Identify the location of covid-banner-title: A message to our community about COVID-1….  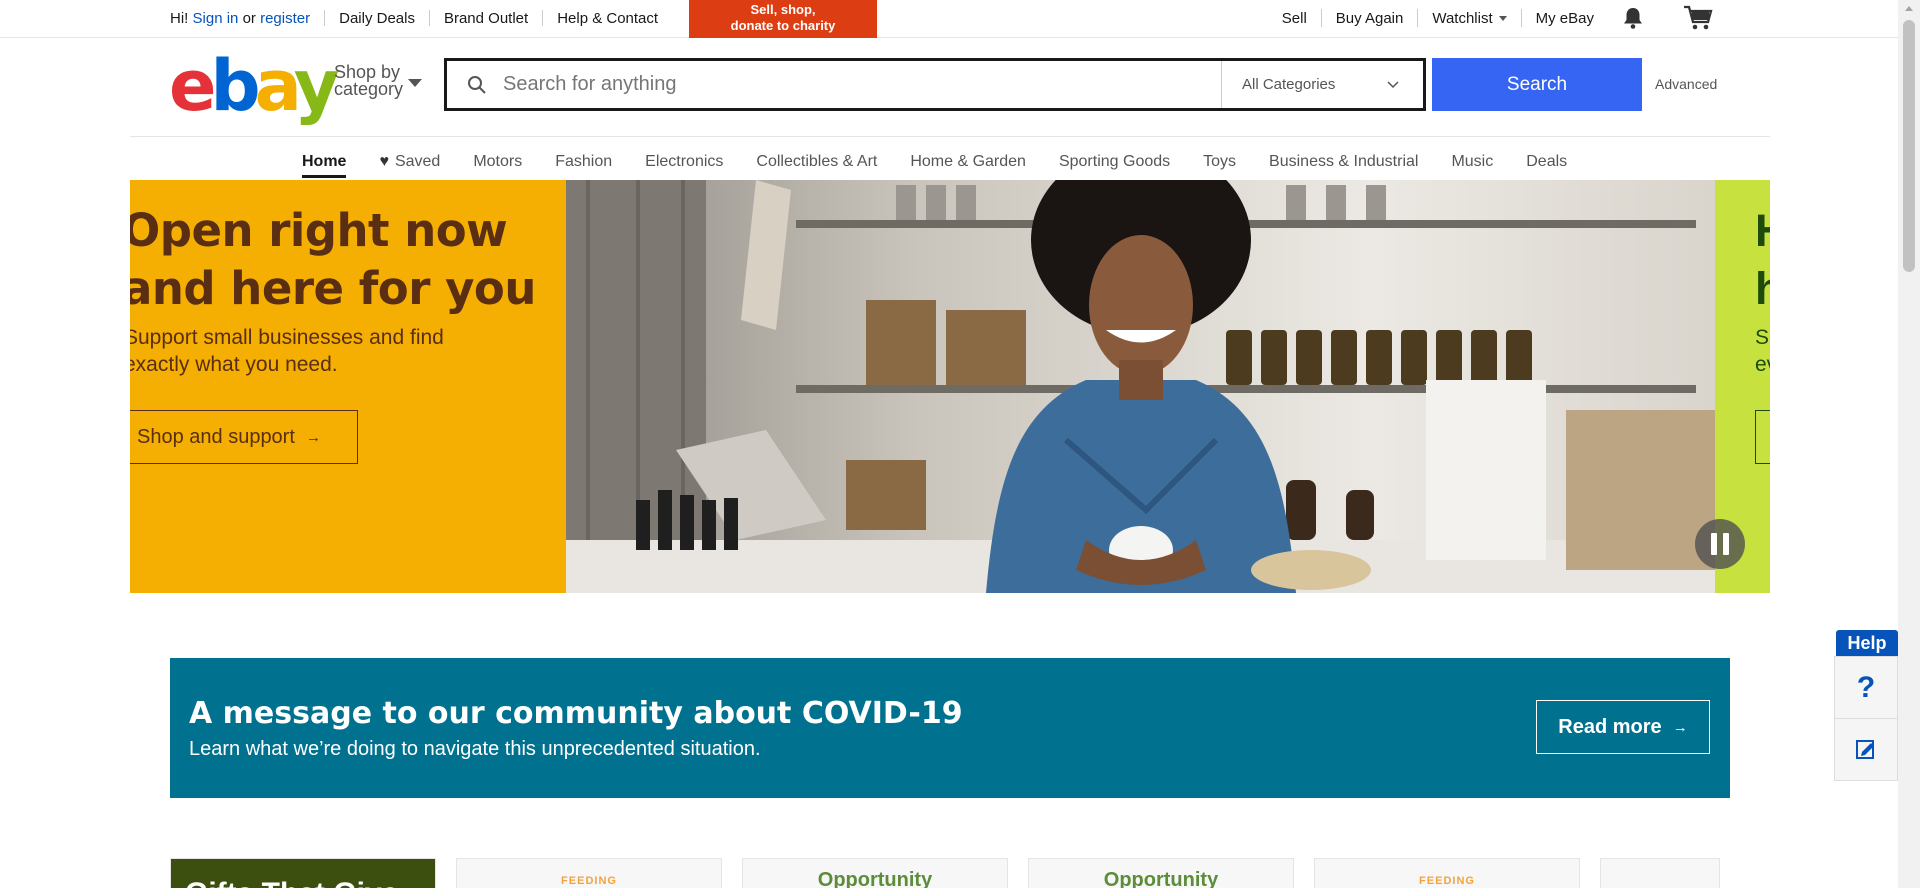
(576, 713).